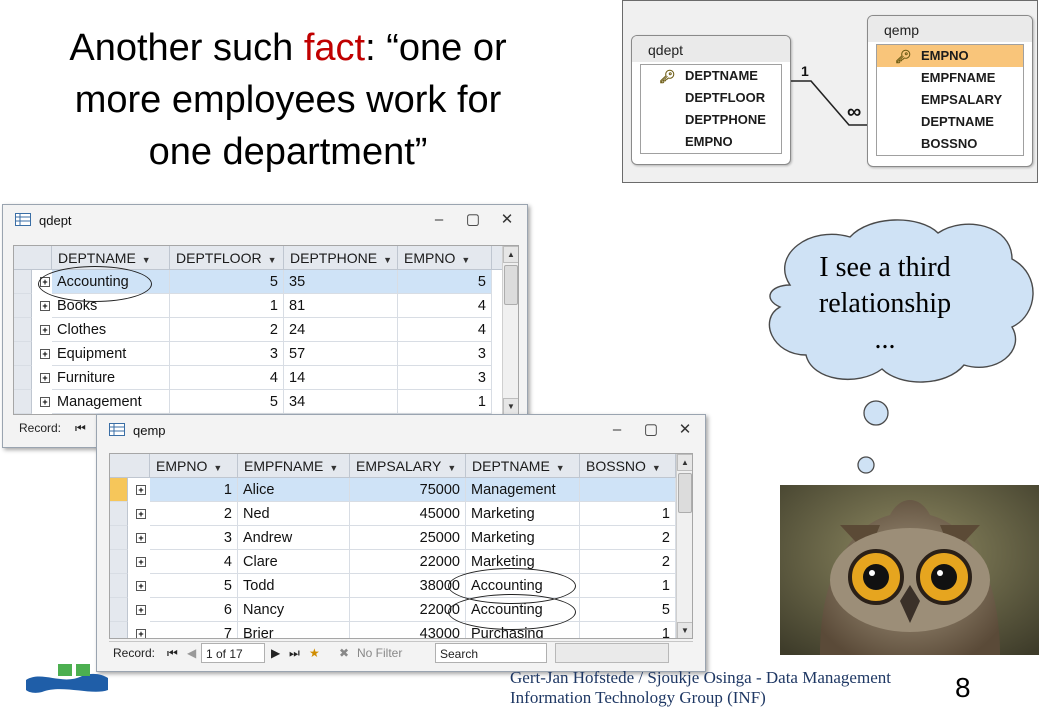 Image resolution: width=1040 pixels, height=720 pixels. What do you see at coordinates (194, 514) in the screenshot?
I see `cell-empno: 2` at bounding box center [194, 514].